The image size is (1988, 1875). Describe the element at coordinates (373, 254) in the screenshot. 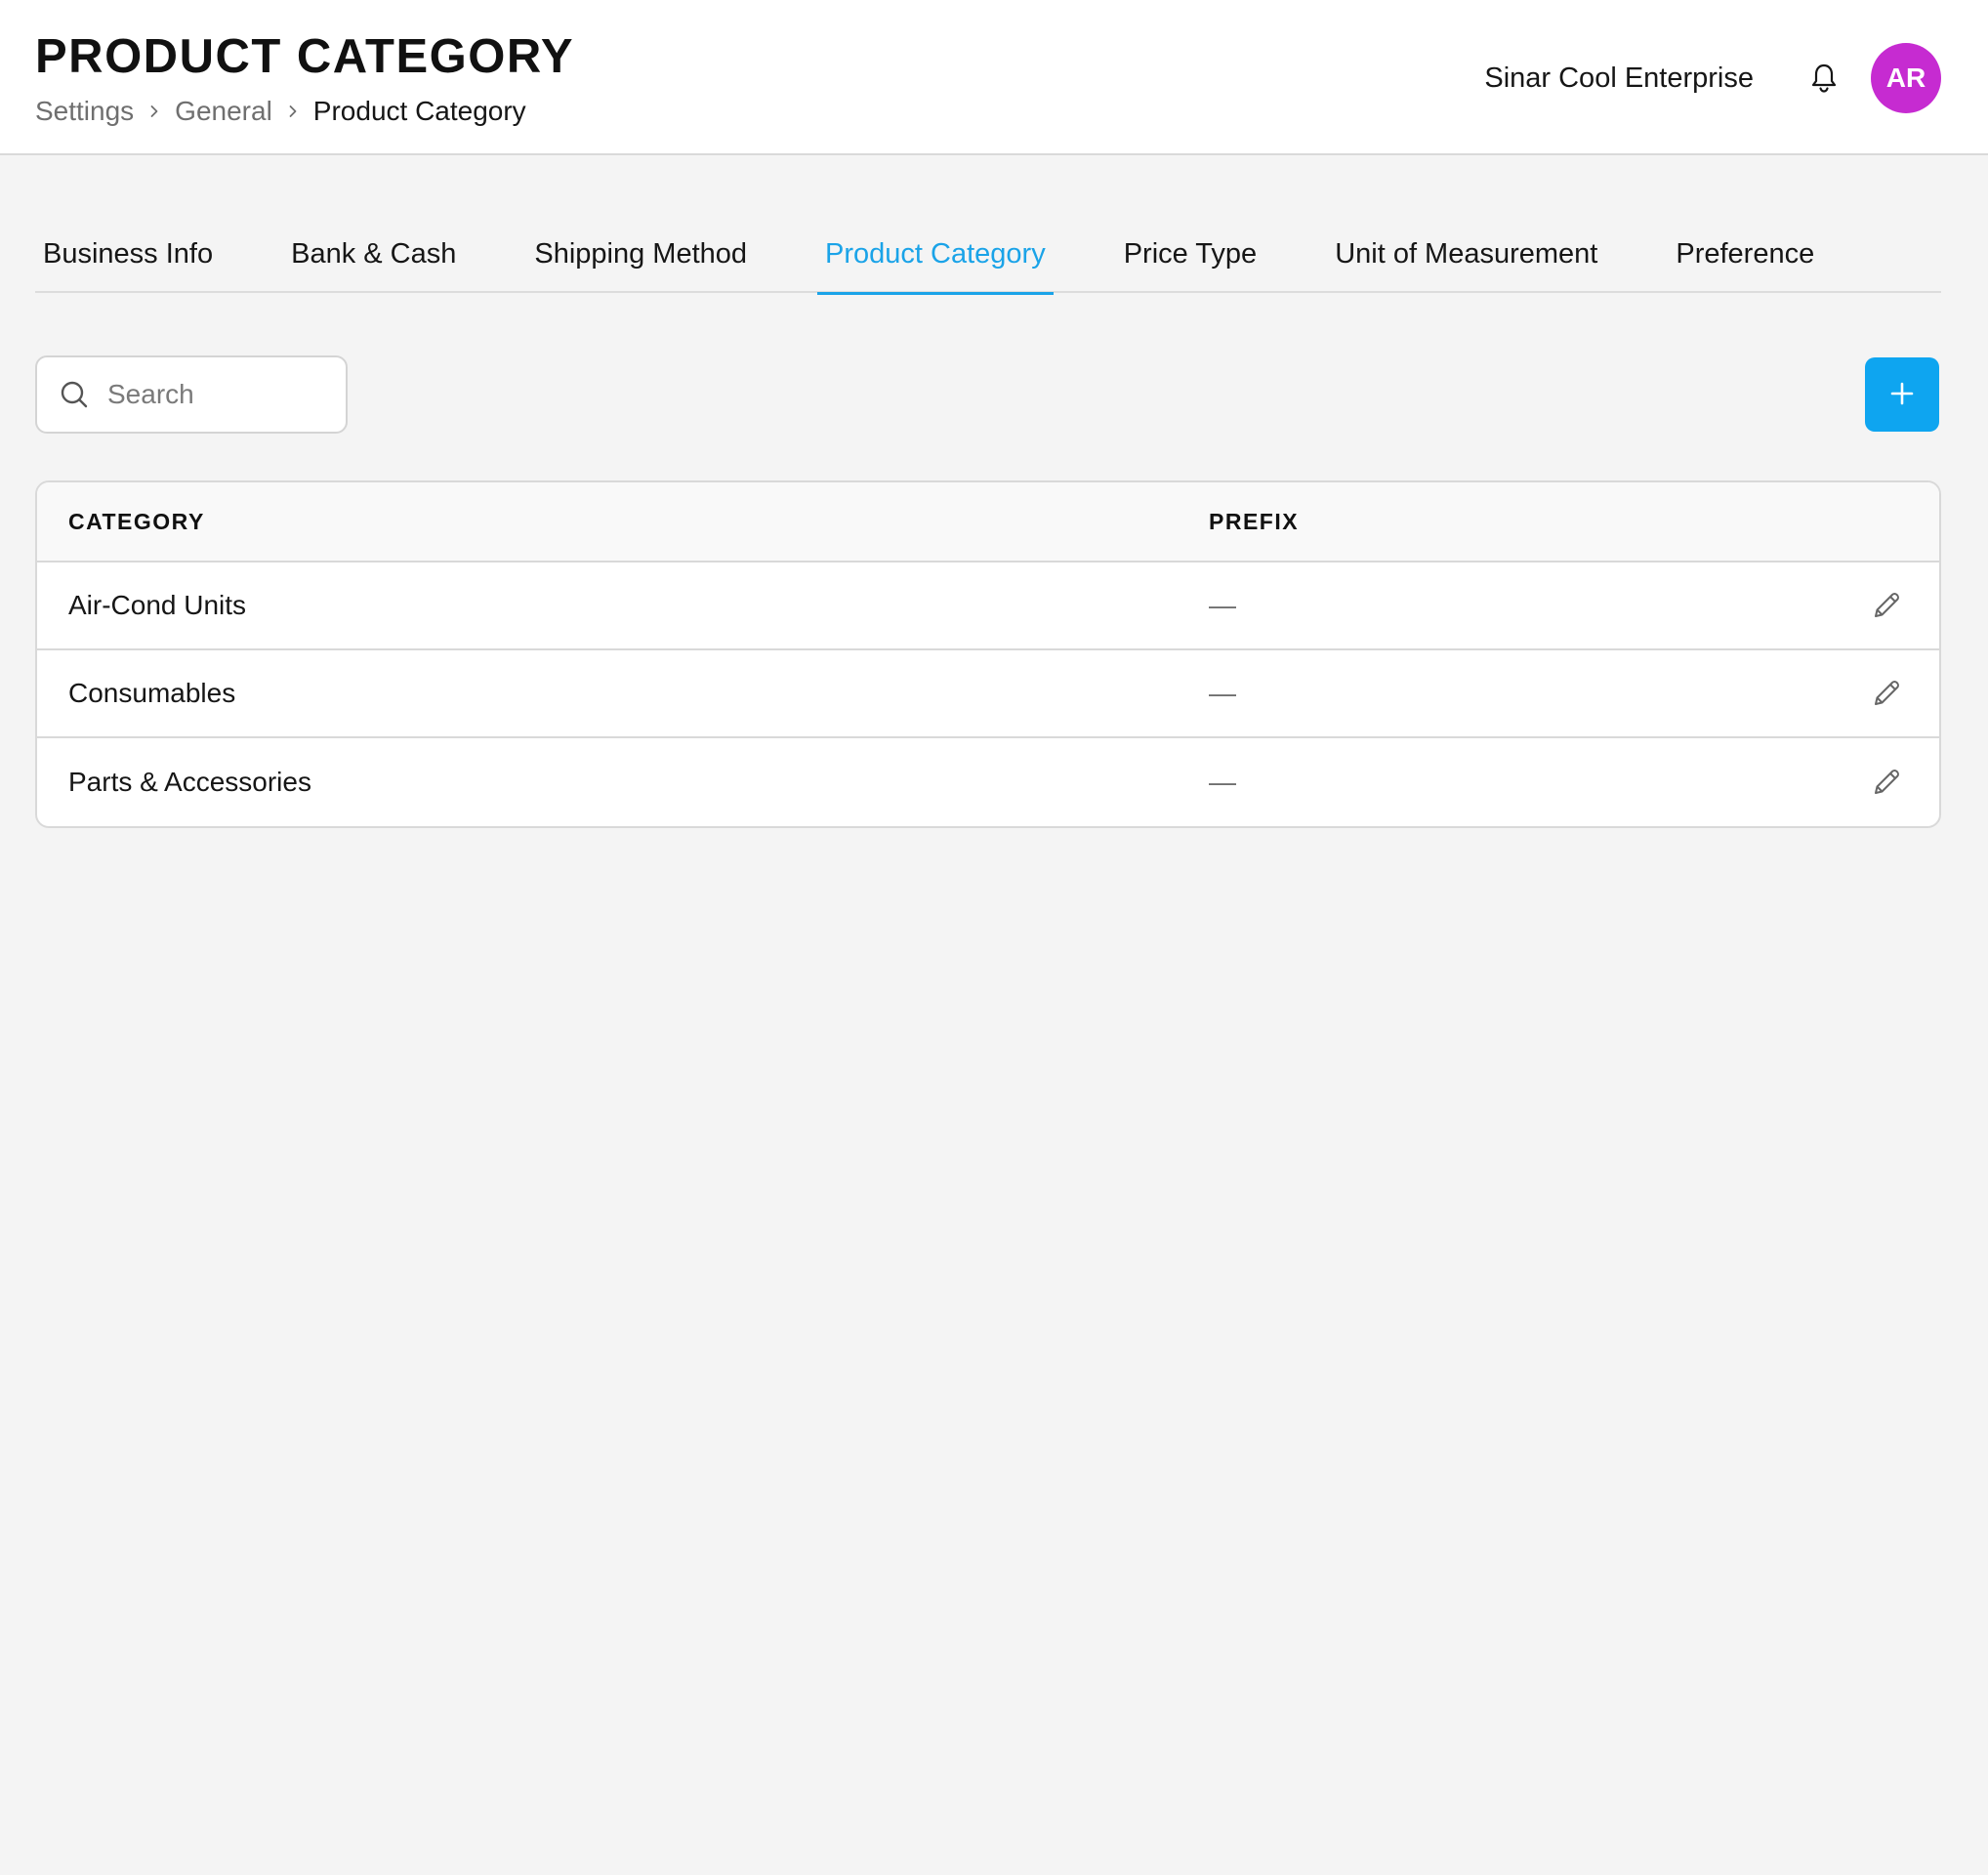

I see `tab-bank-cash: Bank & Cash` at that location.